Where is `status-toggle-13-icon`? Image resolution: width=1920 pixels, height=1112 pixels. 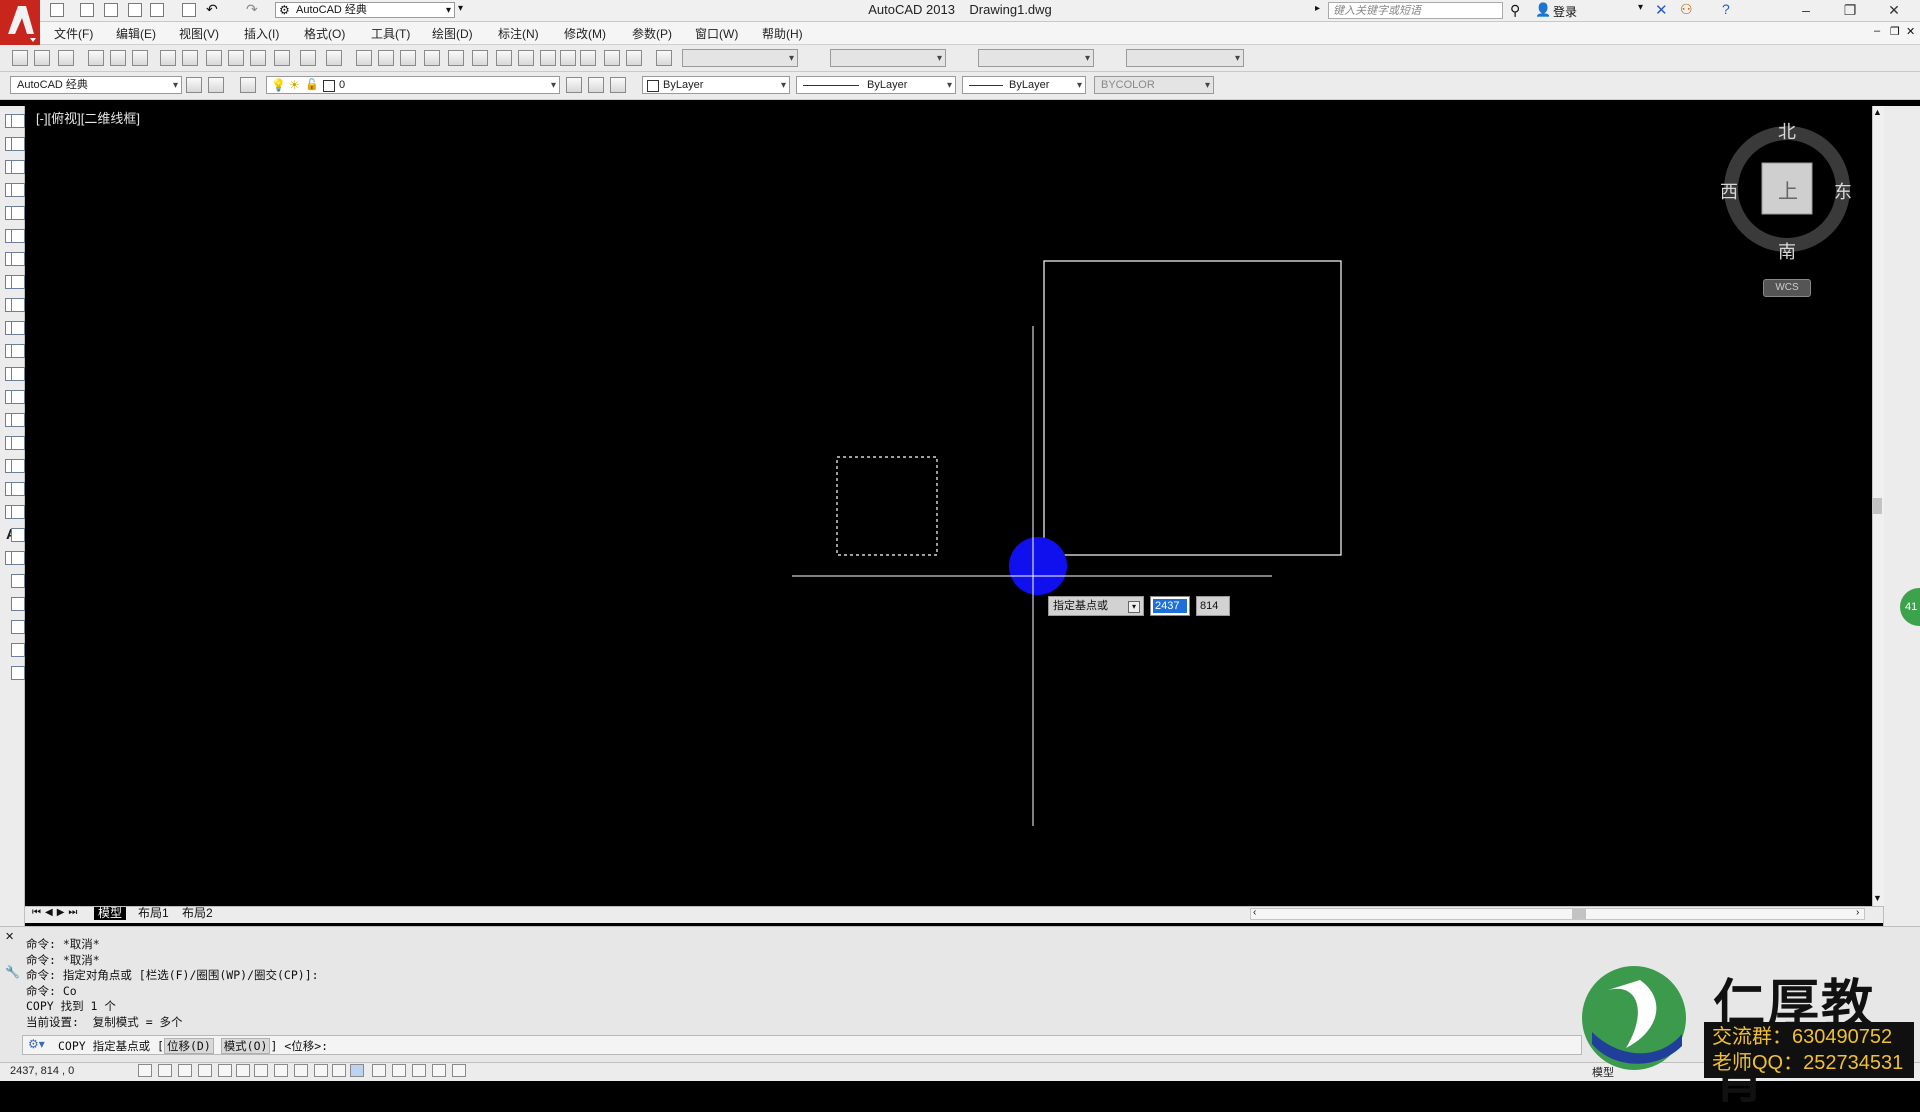 status-toggle-13-icon is located at coordinates (379, 1070).